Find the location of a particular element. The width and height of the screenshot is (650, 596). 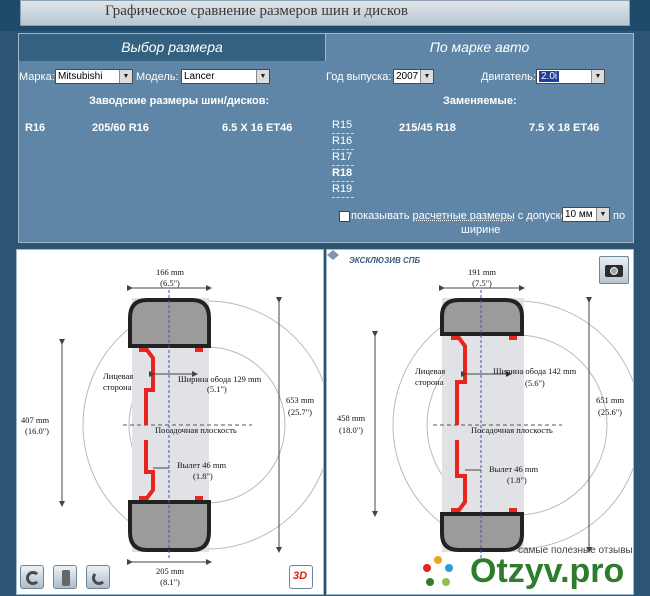

view-3d-button: 3D is located at coordinates (301, 577).